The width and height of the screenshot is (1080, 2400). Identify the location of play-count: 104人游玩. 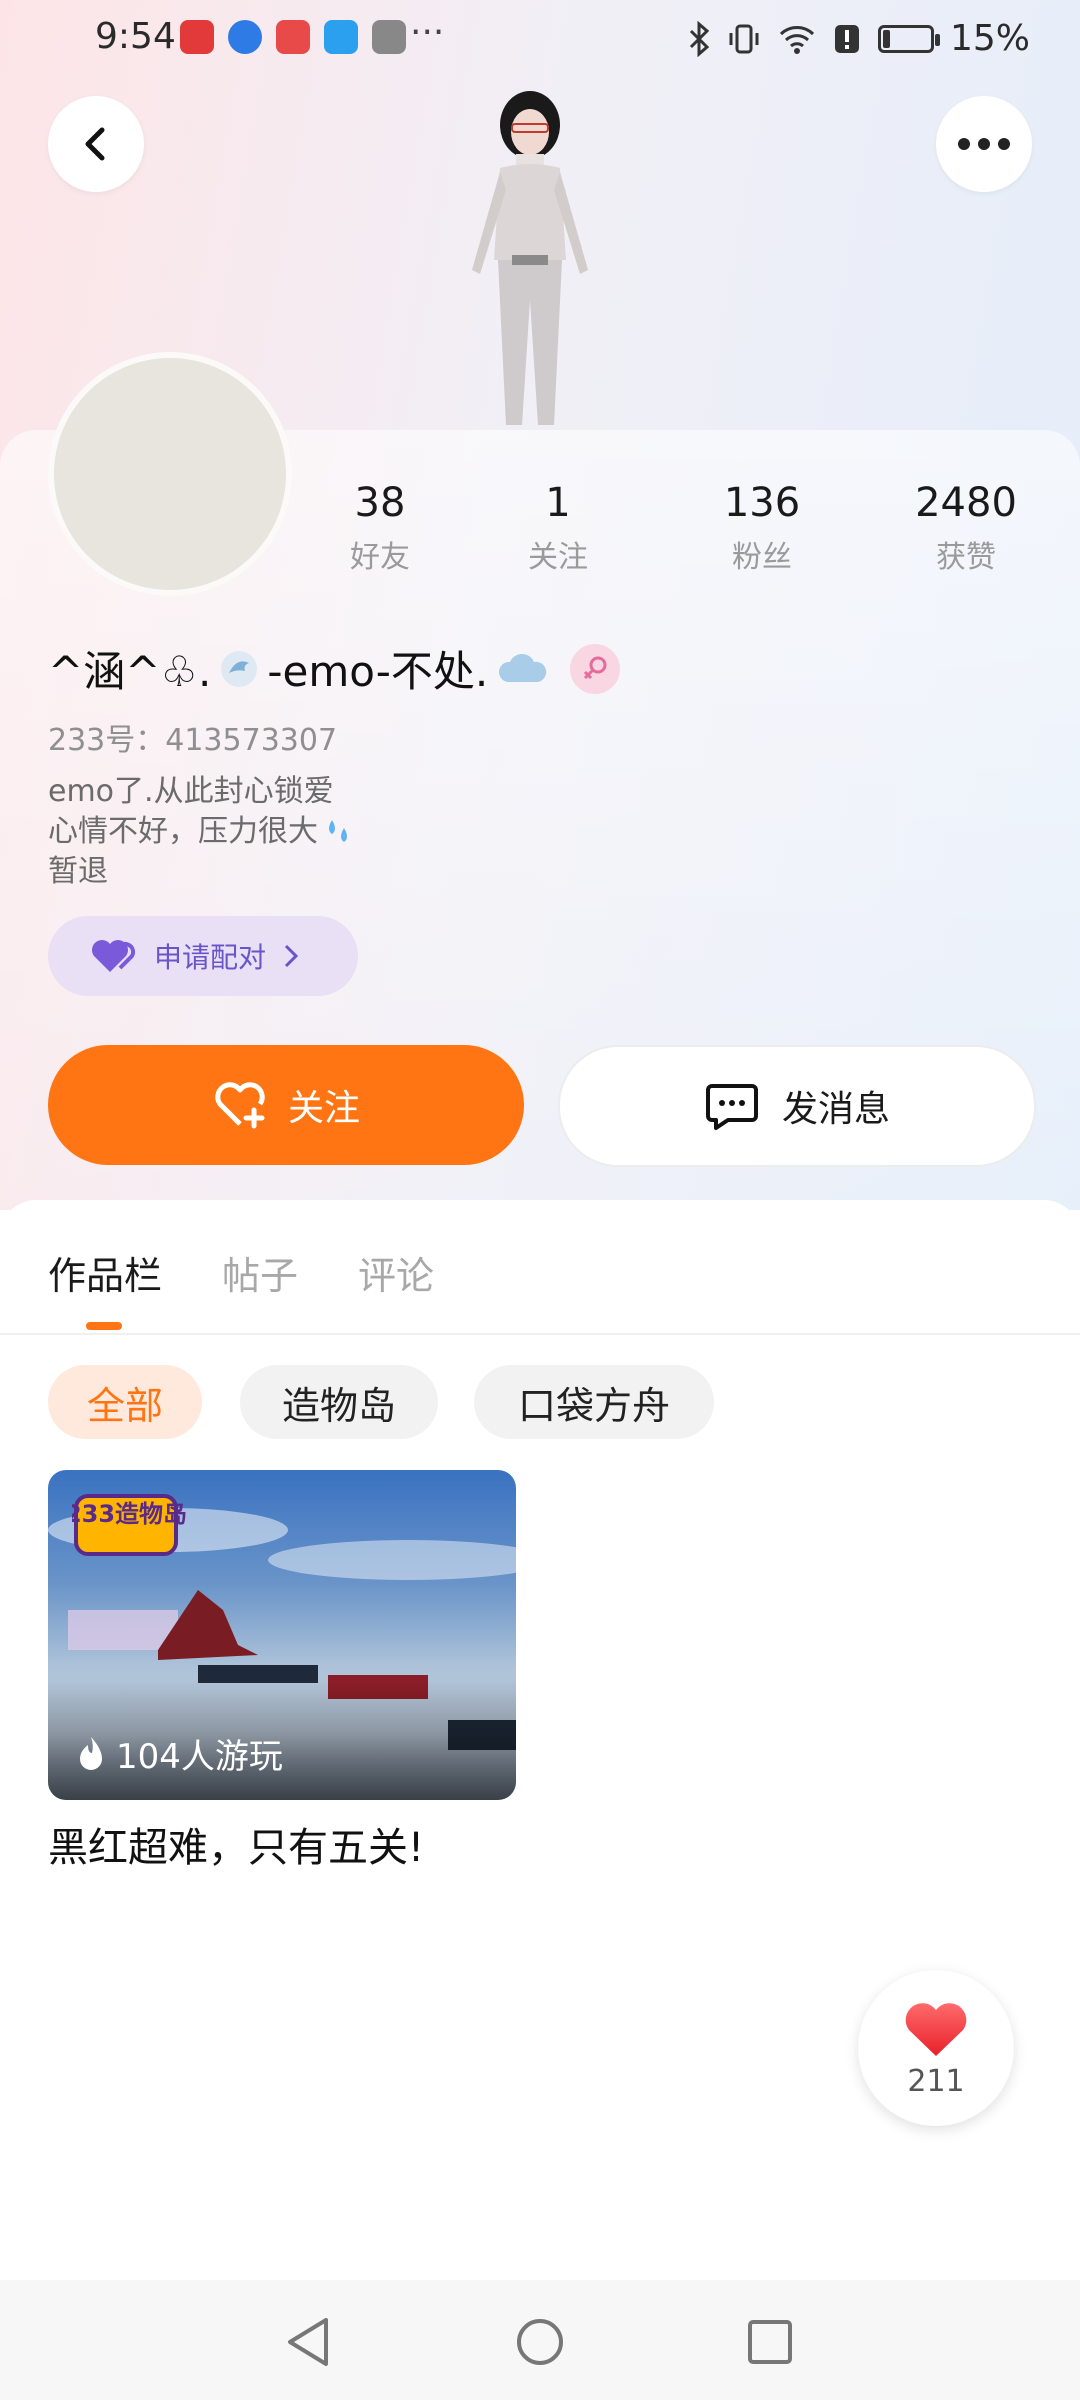
(179, 1753).